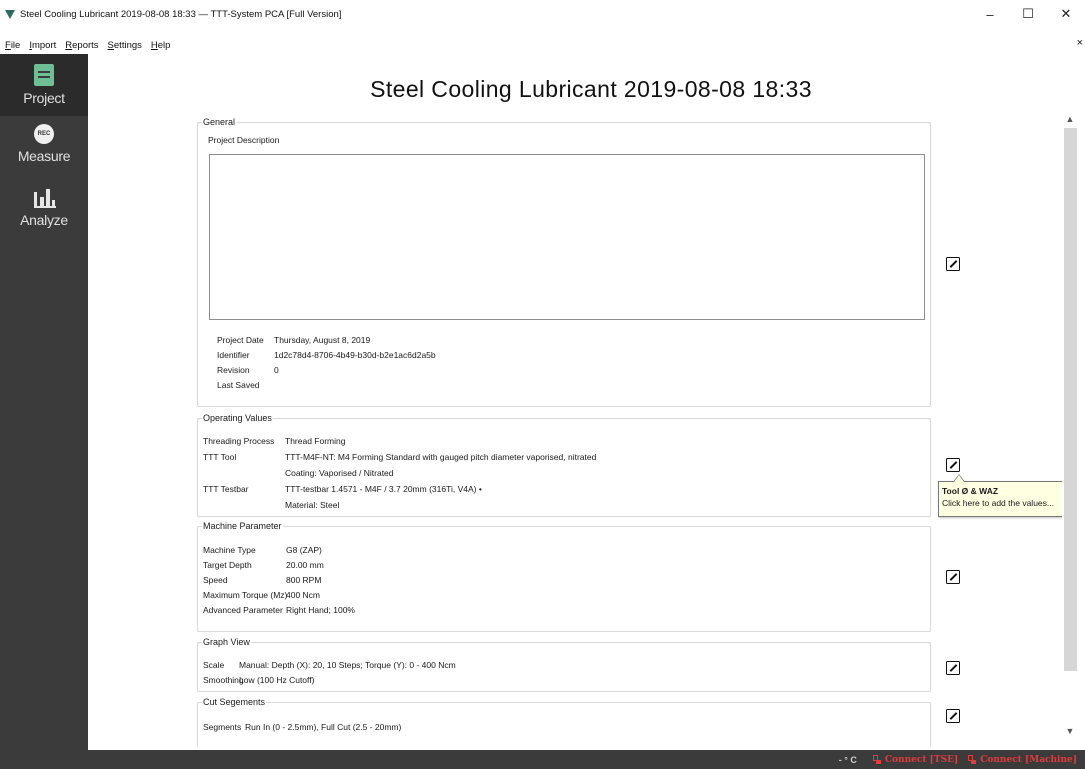 Image resolution: width=1085 pixels, height=769 pixels. I want to click on field-row: Coating: Vaporised / Nitrated, so click(298, 473).